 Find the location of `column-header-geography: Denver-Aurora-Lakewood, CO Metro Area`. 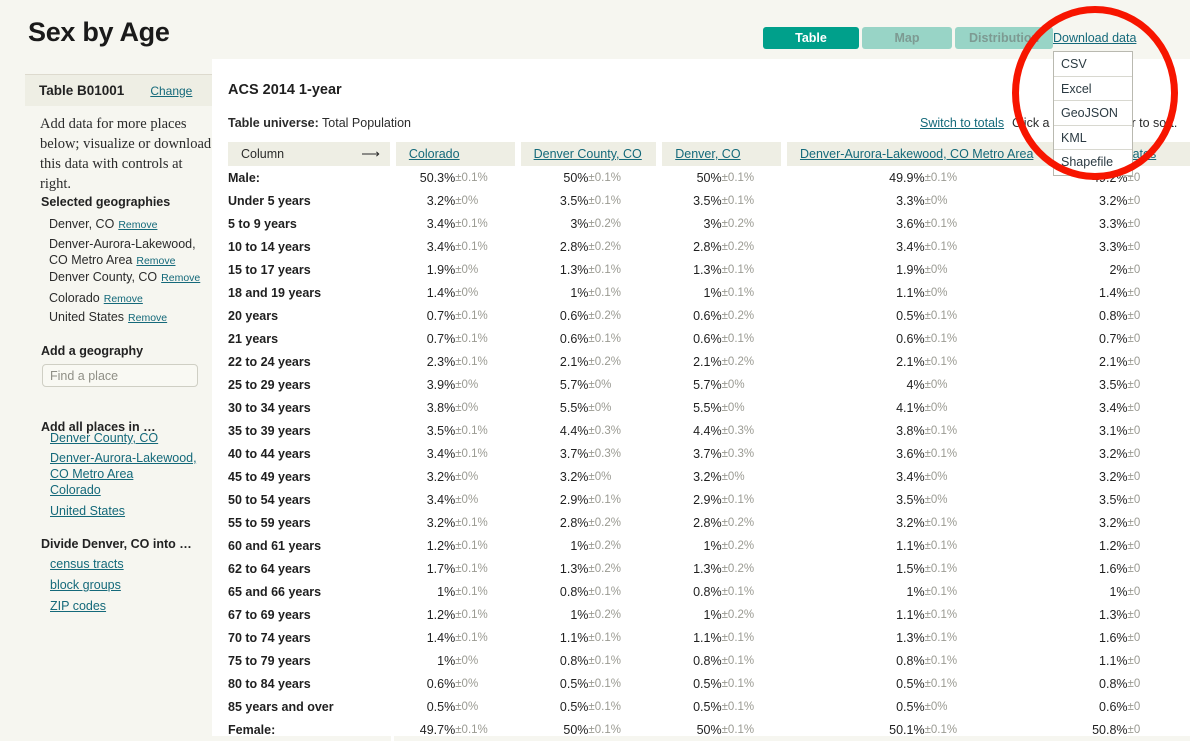

column-header-geography: Denver-Aurora-Lakewood, CO Metro Area is located at coordinates (923, 154).